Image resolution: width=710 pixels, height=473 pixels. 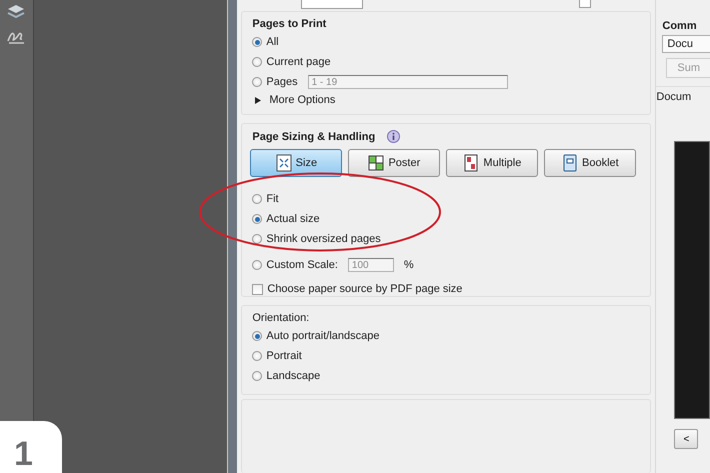 What do you see at coordinates (293, 219) in the screenshot?
I see `option-label: Actual size` at bounding box center [293, 219].